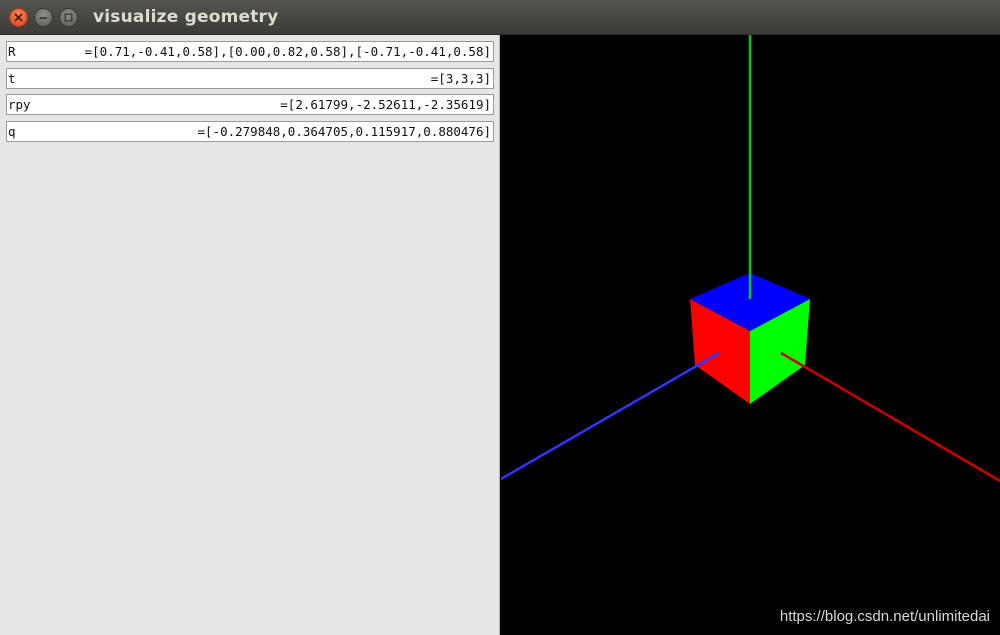 The height and width of the screenshot is (635, 1000). I want to click on close-icon, so click(18, 17).